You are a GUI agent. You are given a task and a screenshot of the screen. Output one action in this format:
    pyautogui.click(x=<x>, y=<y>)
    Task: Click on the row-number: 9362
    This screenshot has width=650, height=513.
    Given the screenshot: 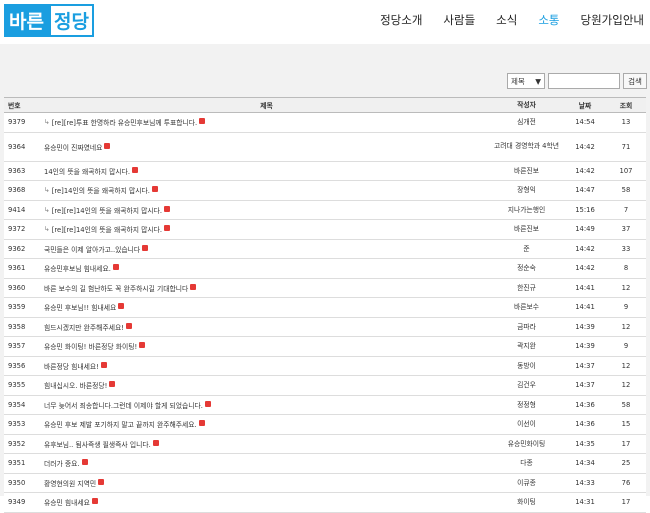 What is the action you would take?
    pyautogui.click(x=17, y=248)
    